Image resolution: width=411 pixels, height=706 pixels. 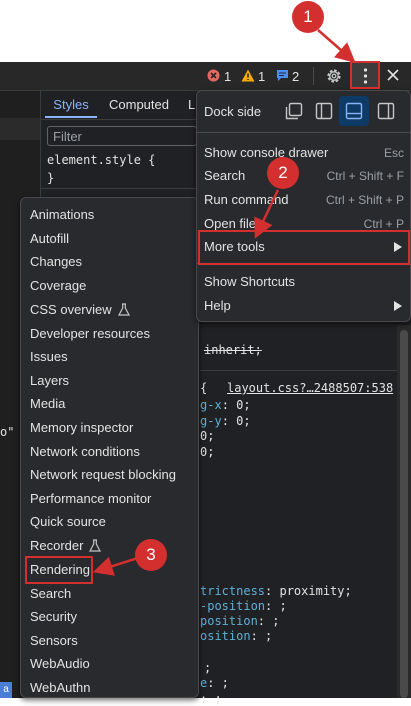 What do you see at coordinates (308, 17) in the screenshot?
I see `step-badge-1: 1` at bounding box center [308, 17].